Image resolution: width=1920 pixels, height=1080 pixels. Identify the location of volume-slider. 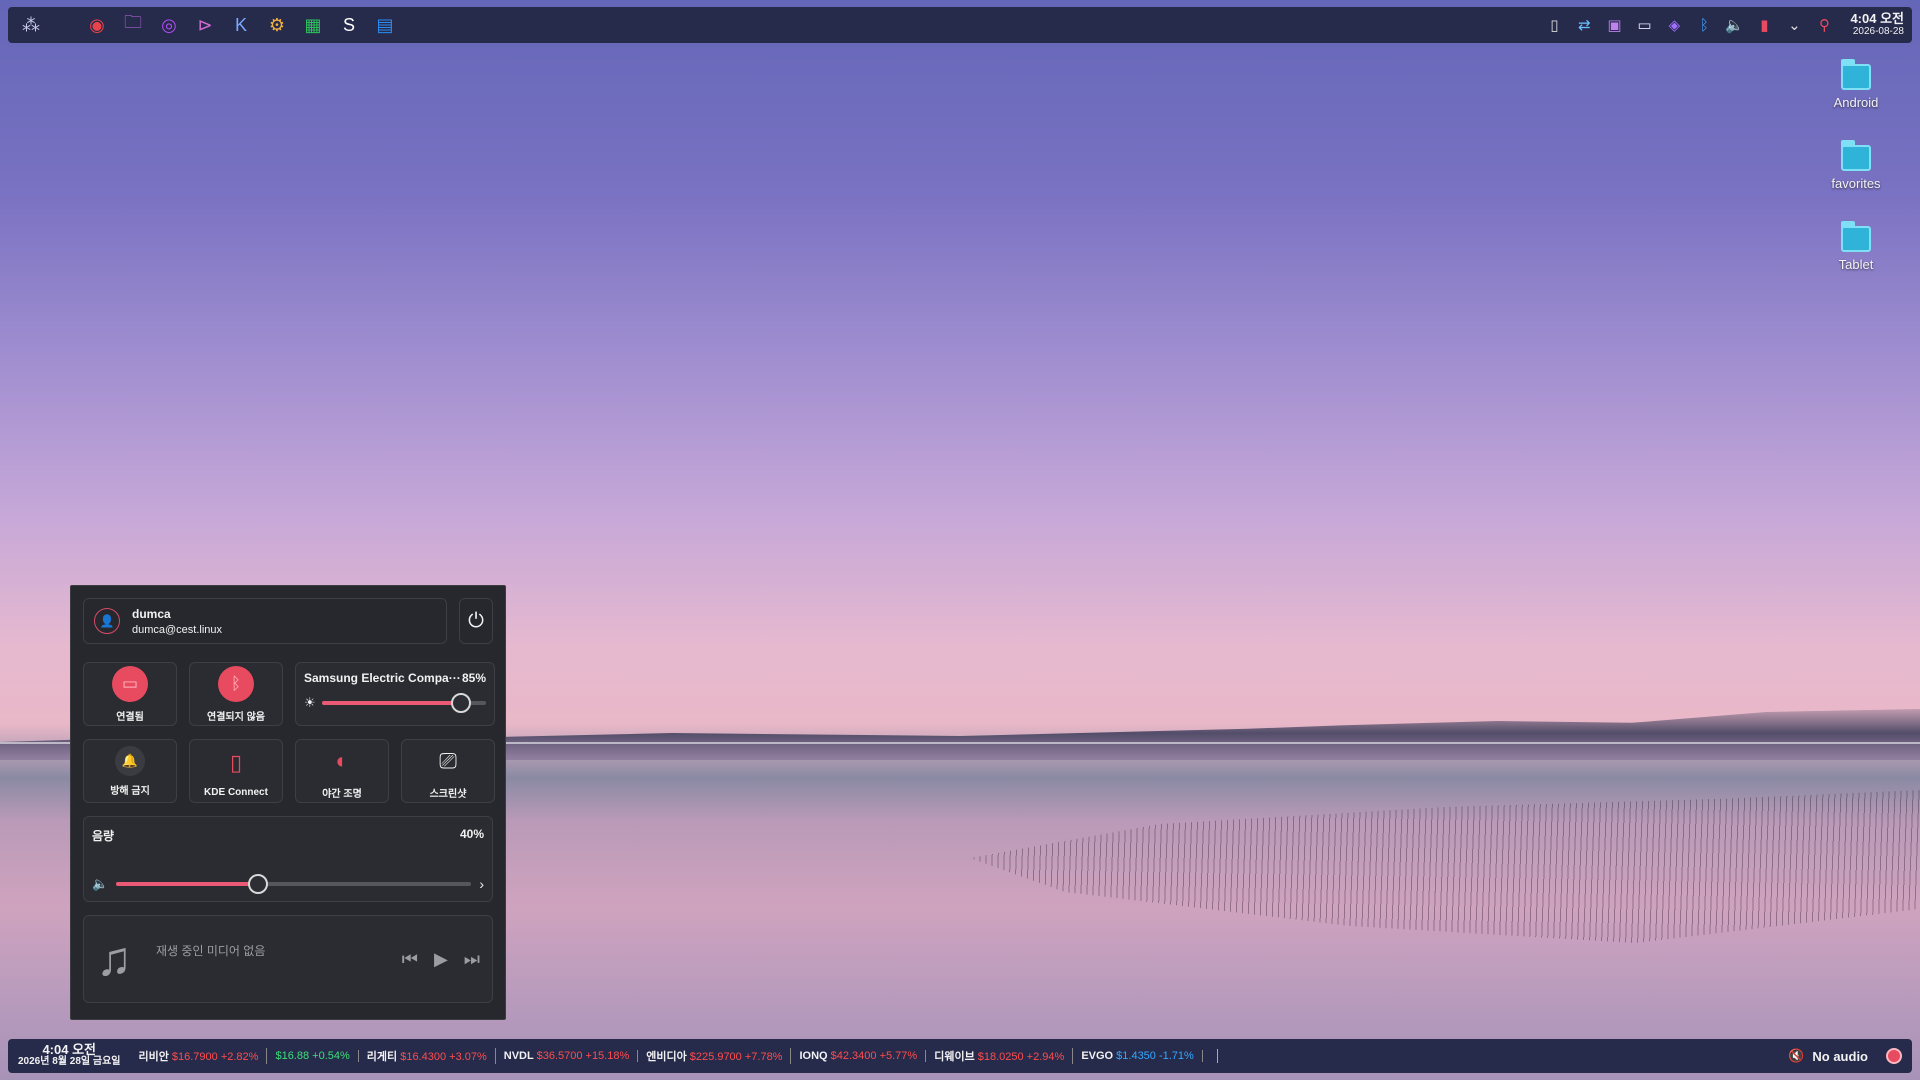
(294, 884).